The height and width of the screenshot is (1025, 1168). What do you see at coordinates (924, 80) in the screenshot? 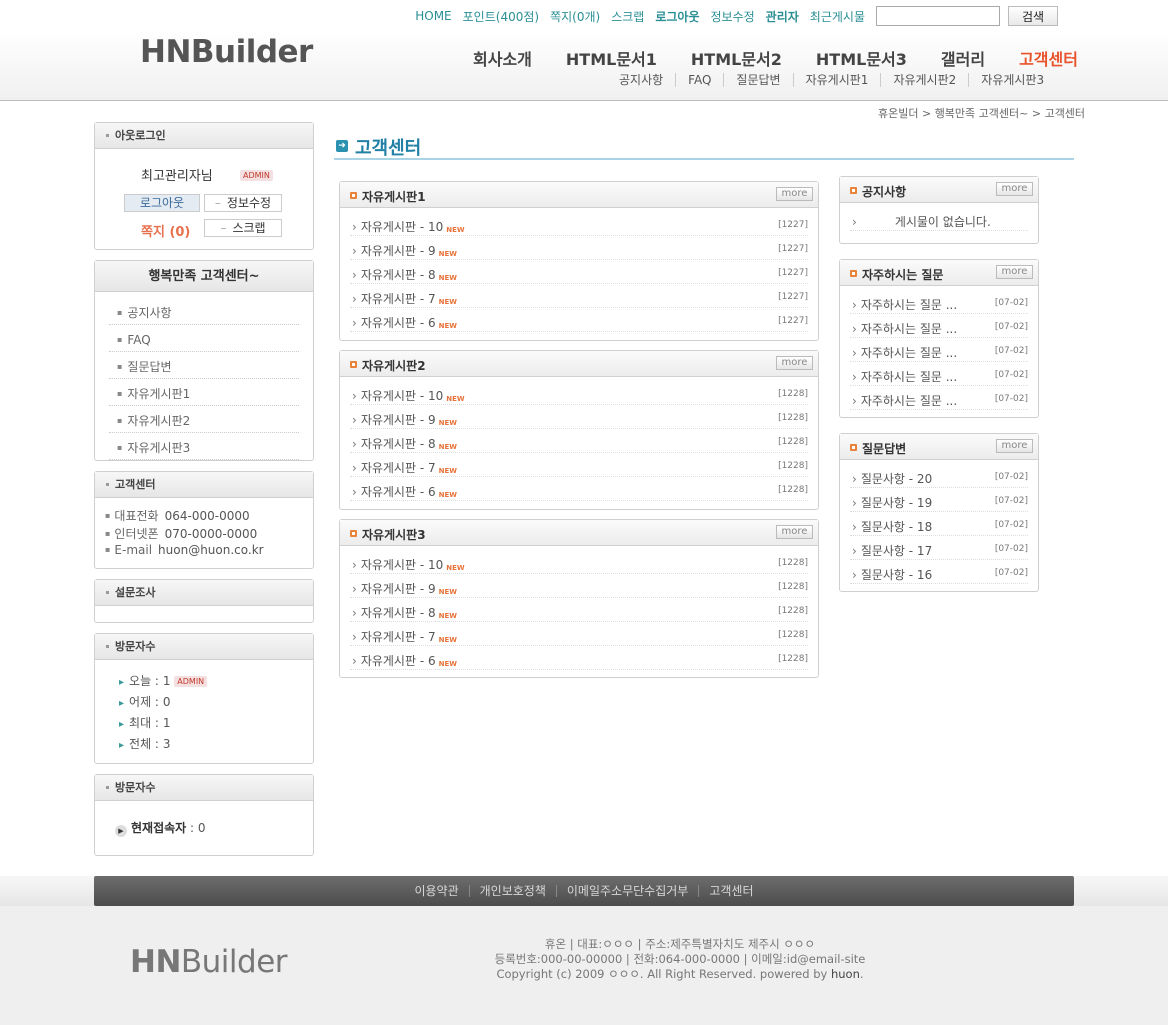
I see `subnav-free-board-2: 자유게시판2` at bounding box center [924, 80].